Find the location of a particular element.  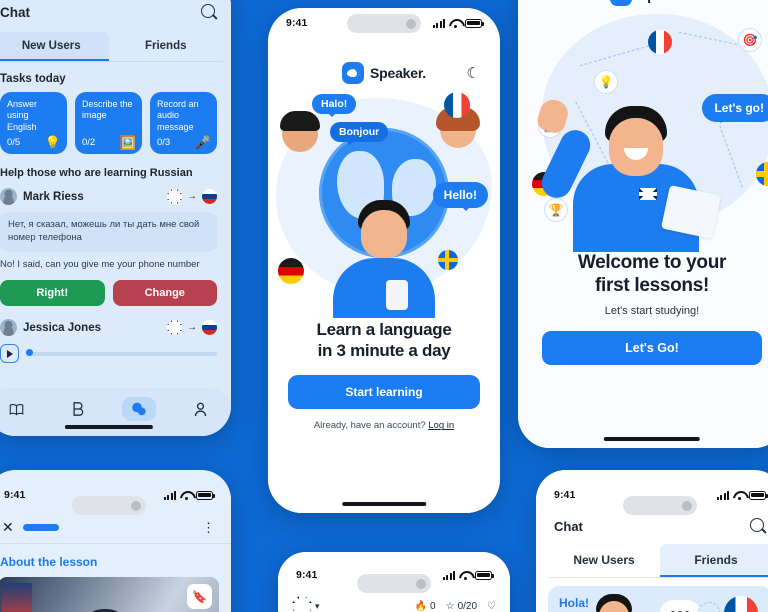

chevron-down-icon: ▾ is located at coordinates (317, 605).